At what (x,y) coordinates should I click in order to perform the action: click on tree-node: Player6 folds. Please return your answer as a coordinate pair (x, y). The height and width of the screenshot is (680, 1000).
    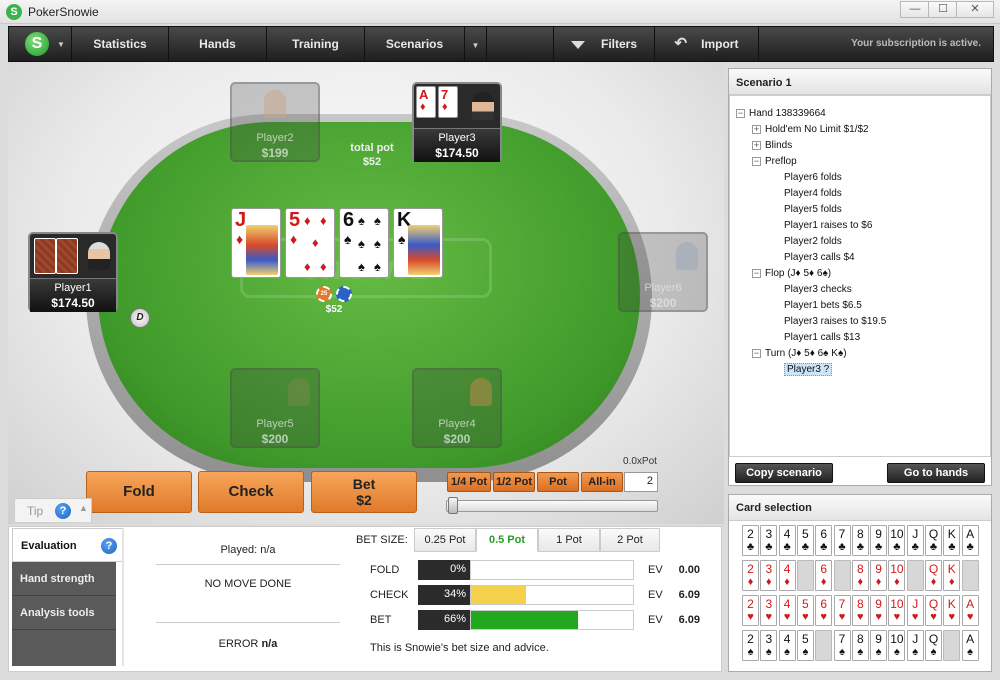
    Looking at the image, I should click on (861, 178).